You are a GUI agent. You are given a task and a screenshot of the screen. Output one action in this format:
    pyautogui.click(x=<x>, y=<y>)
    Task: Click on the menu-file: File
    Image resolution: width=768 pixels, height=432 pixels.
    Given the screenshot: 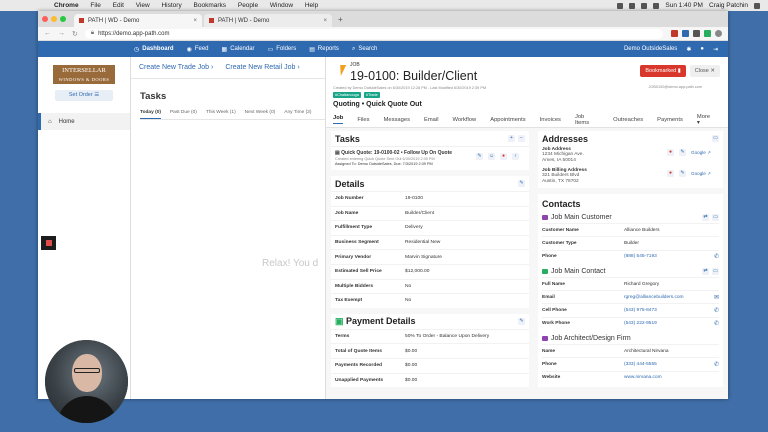 What is the action you would take?
    pyautogui.click(x=95, y=5)
    